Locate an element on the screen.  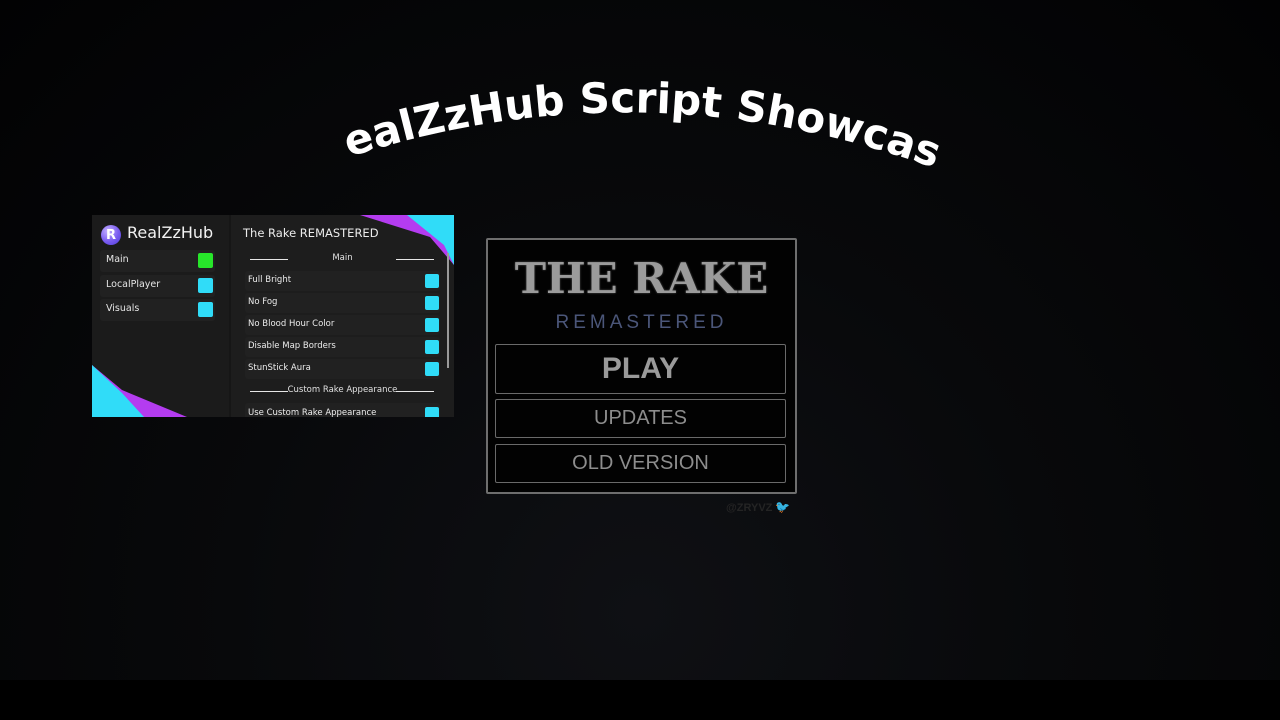
video-title: RealZzHub Script Showcase is located at coordinates (634, 123).